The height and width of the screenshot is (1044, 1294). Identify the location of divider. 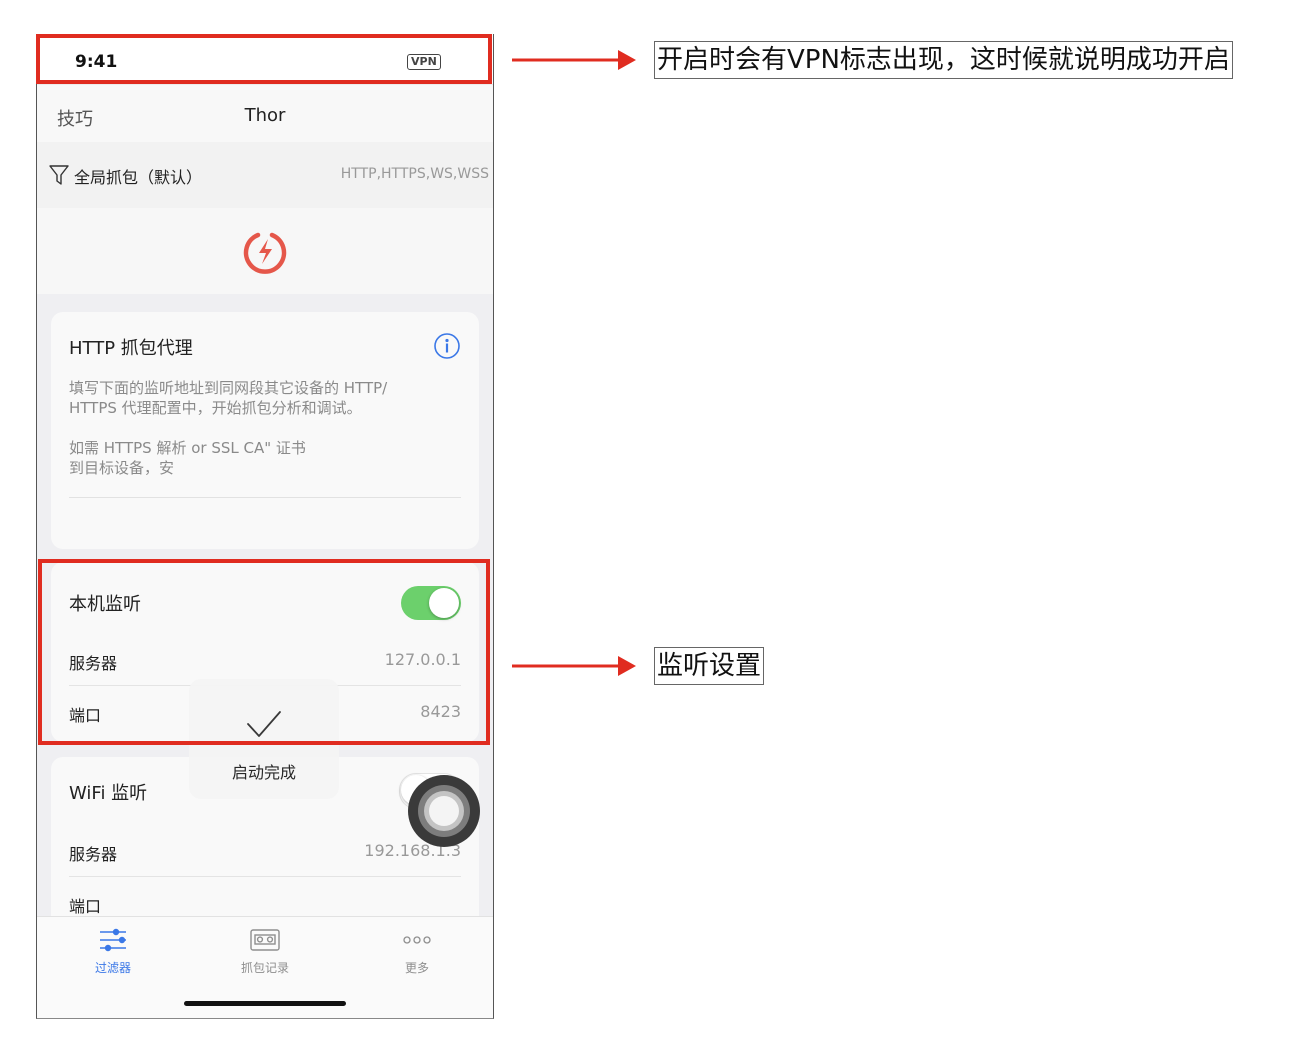
(265, 497).